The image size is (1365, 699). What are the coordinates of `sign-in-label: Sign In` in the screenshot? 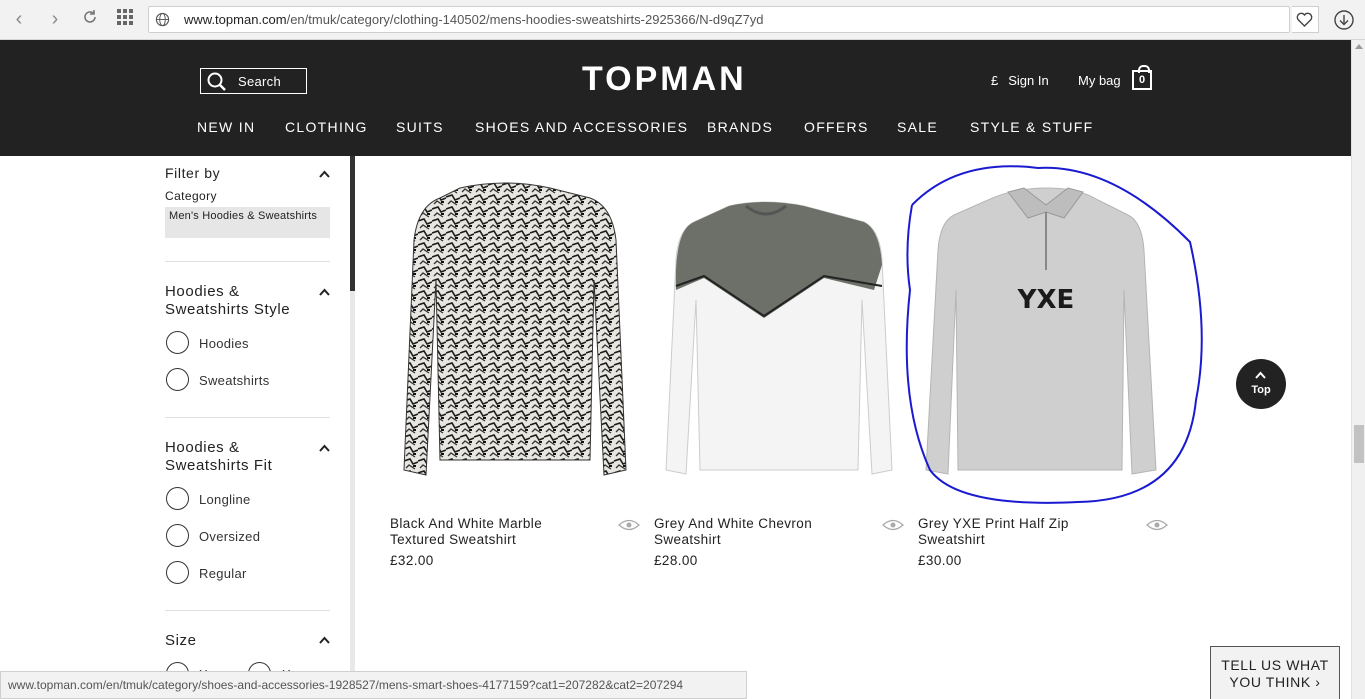 It's located at (1028, 80).